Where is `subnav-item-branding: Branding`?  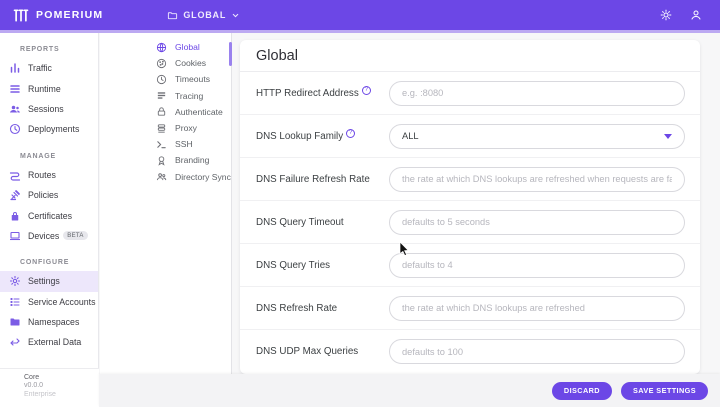
subnav-item-branding: Branding is located at coordinates (165, 160).